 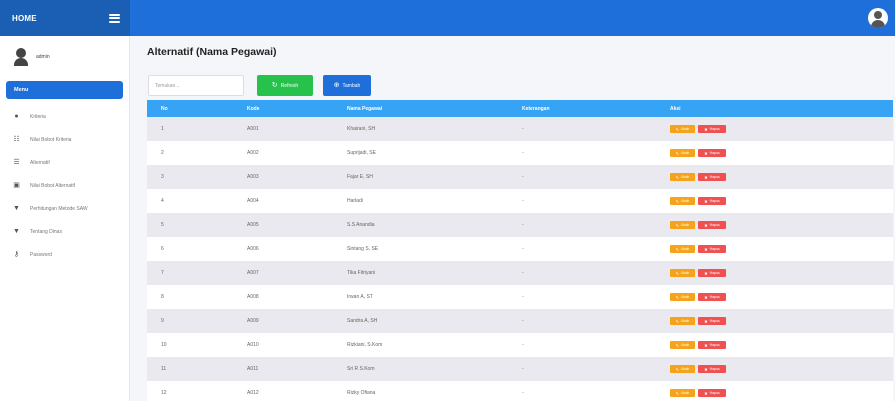 What do you see at coordinates (16, 185) in the screenshot?
I see `edit-icon: ▣` at bounding box center [16, 185].